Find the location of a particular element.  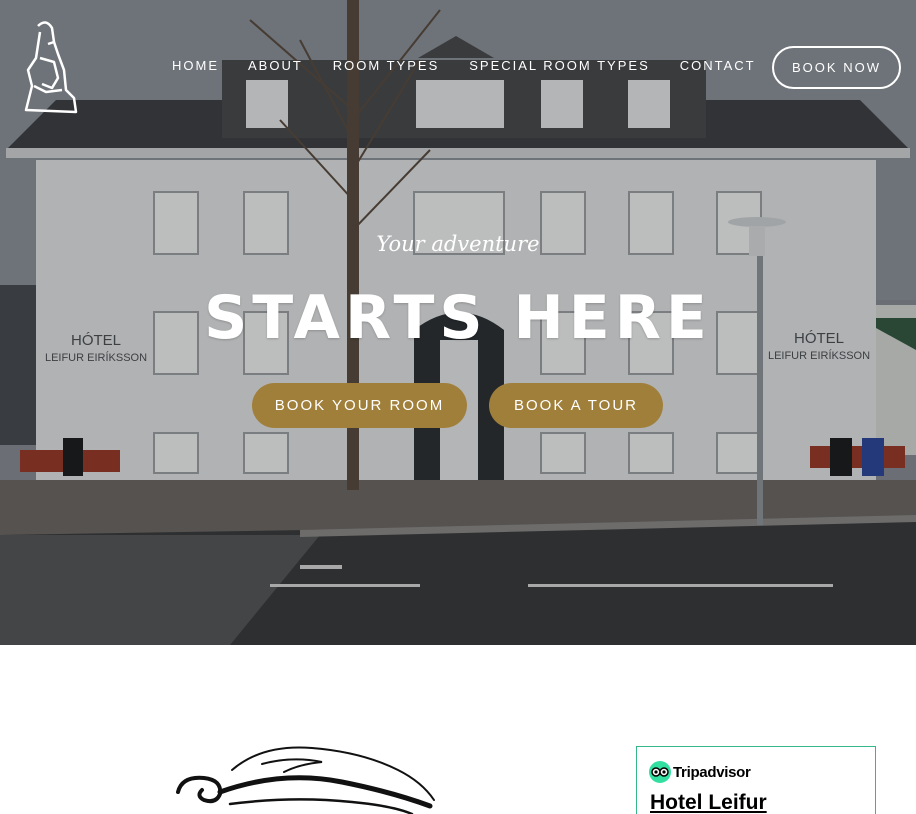

hero-tagline: Your adventure is located at coordinates (458, 244).